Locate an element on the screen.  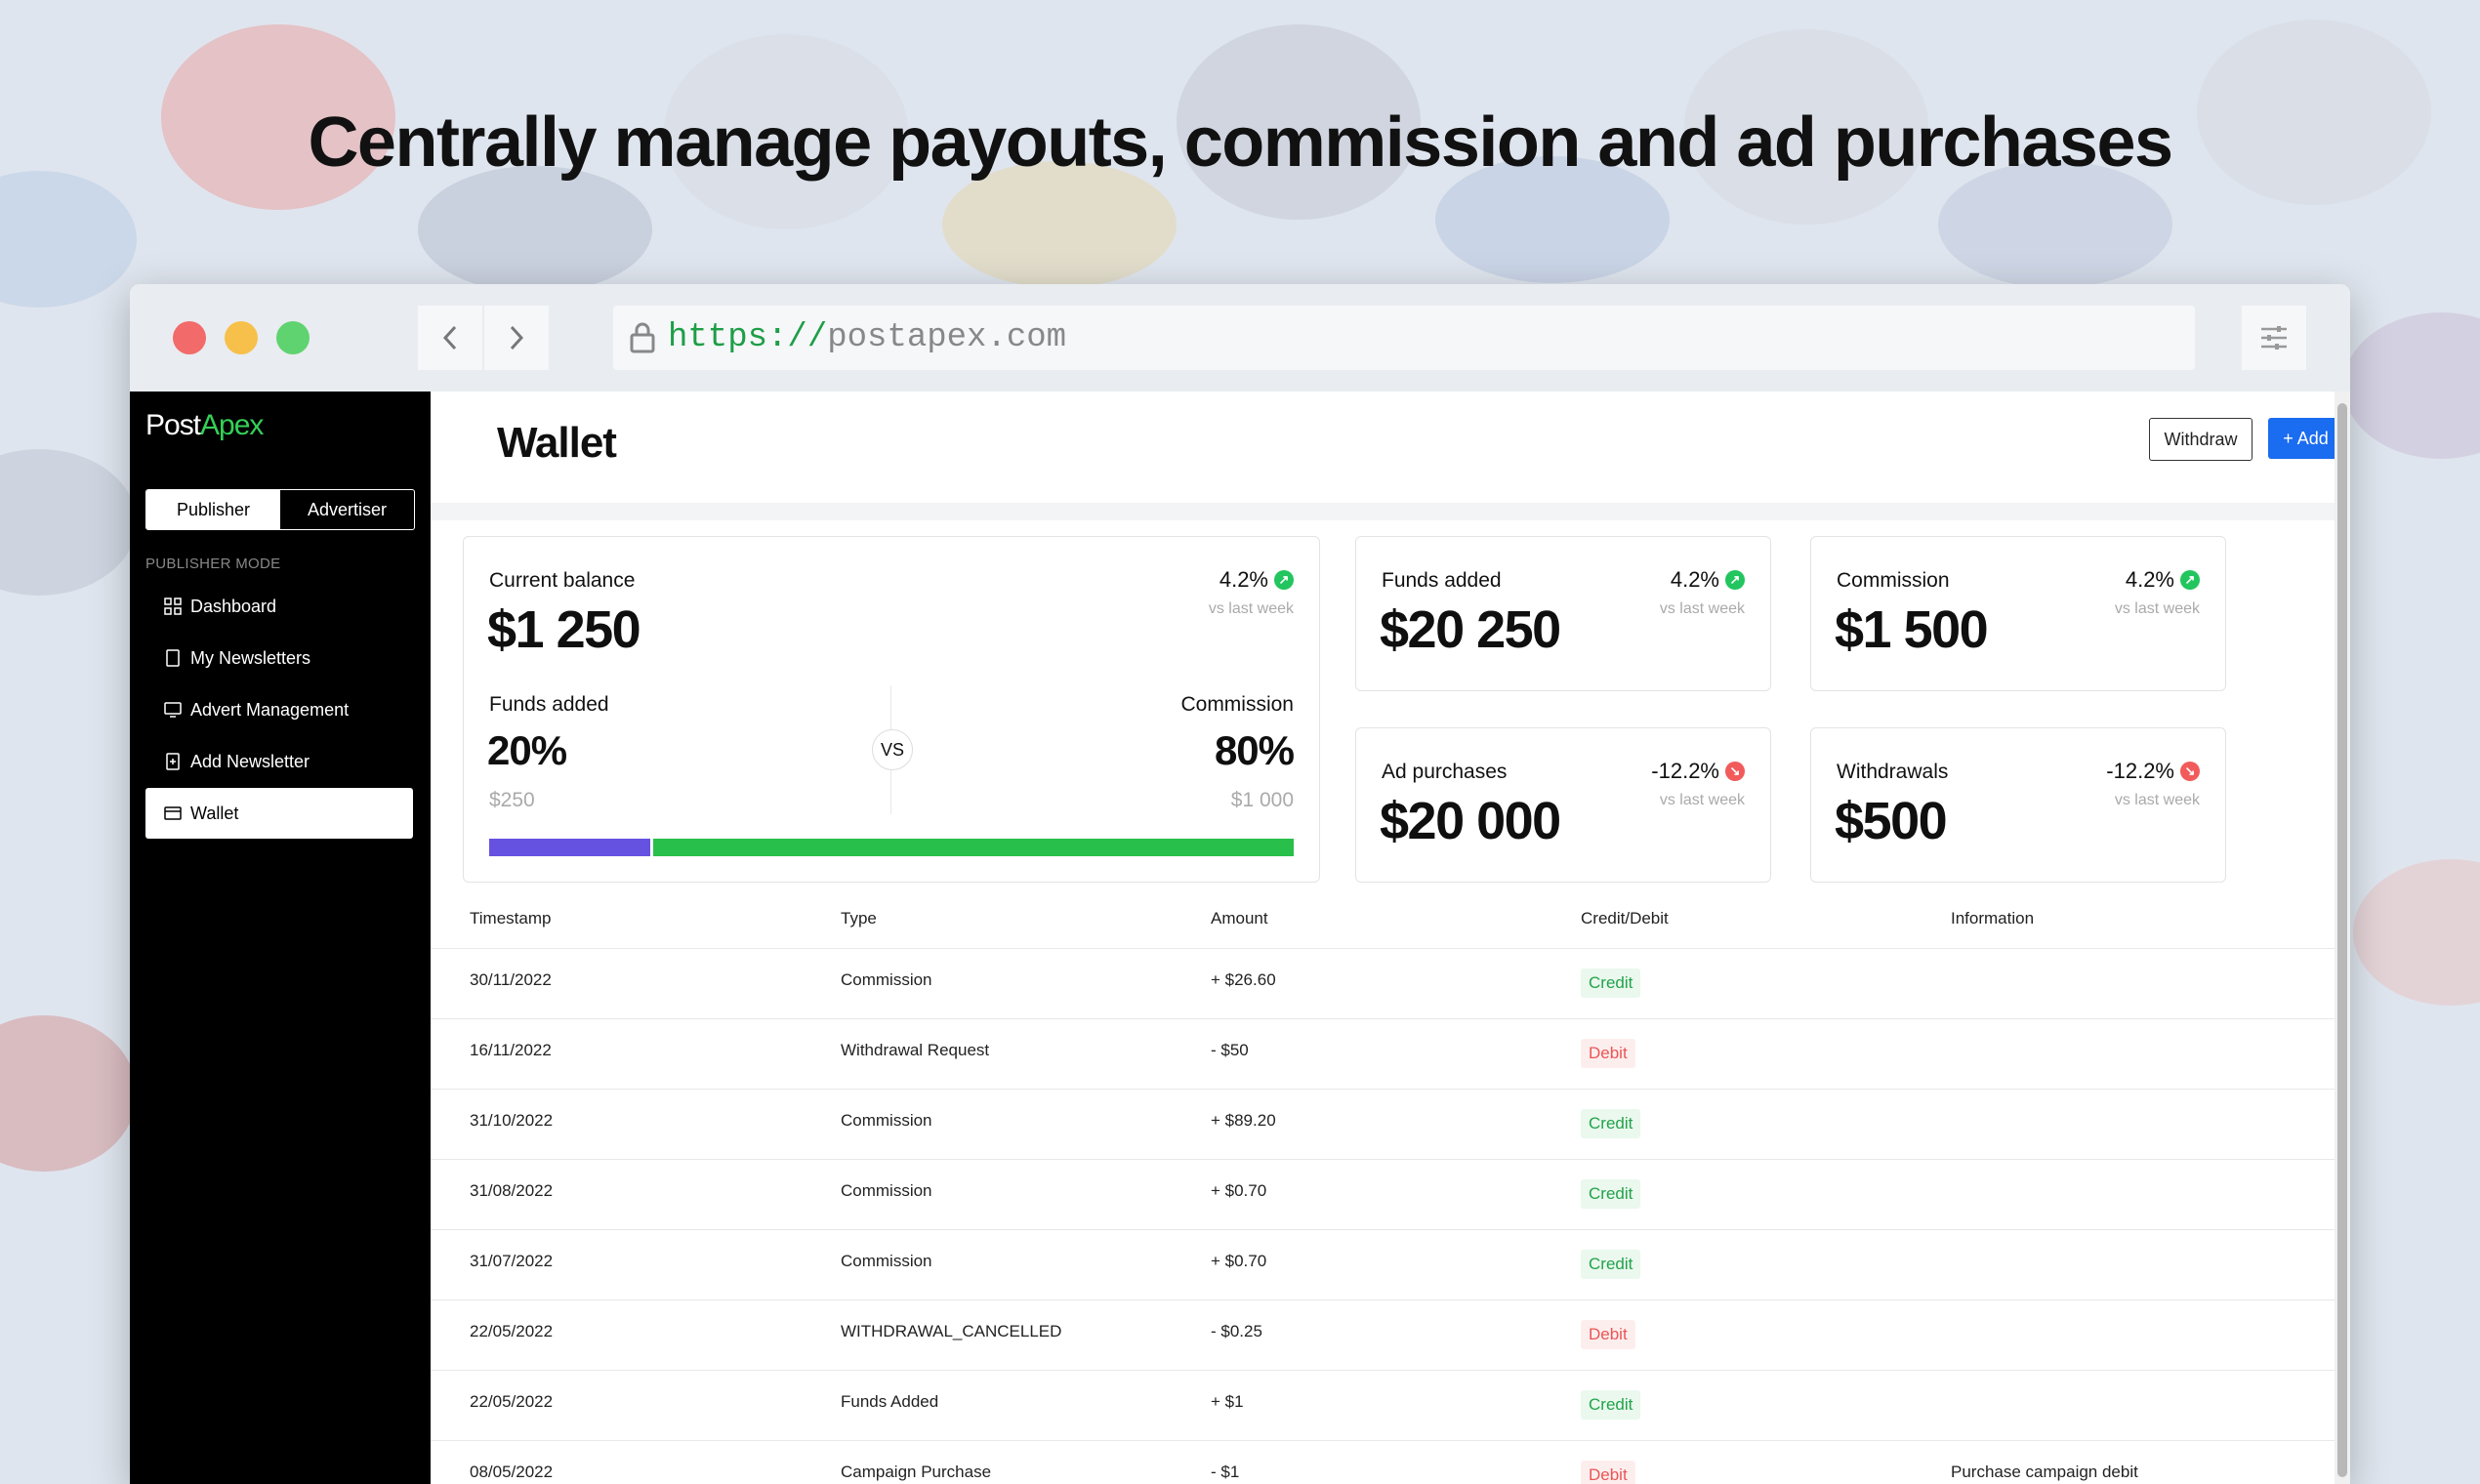
stat-change: 4.2% ↗ is located at coordinates (2163, 580).